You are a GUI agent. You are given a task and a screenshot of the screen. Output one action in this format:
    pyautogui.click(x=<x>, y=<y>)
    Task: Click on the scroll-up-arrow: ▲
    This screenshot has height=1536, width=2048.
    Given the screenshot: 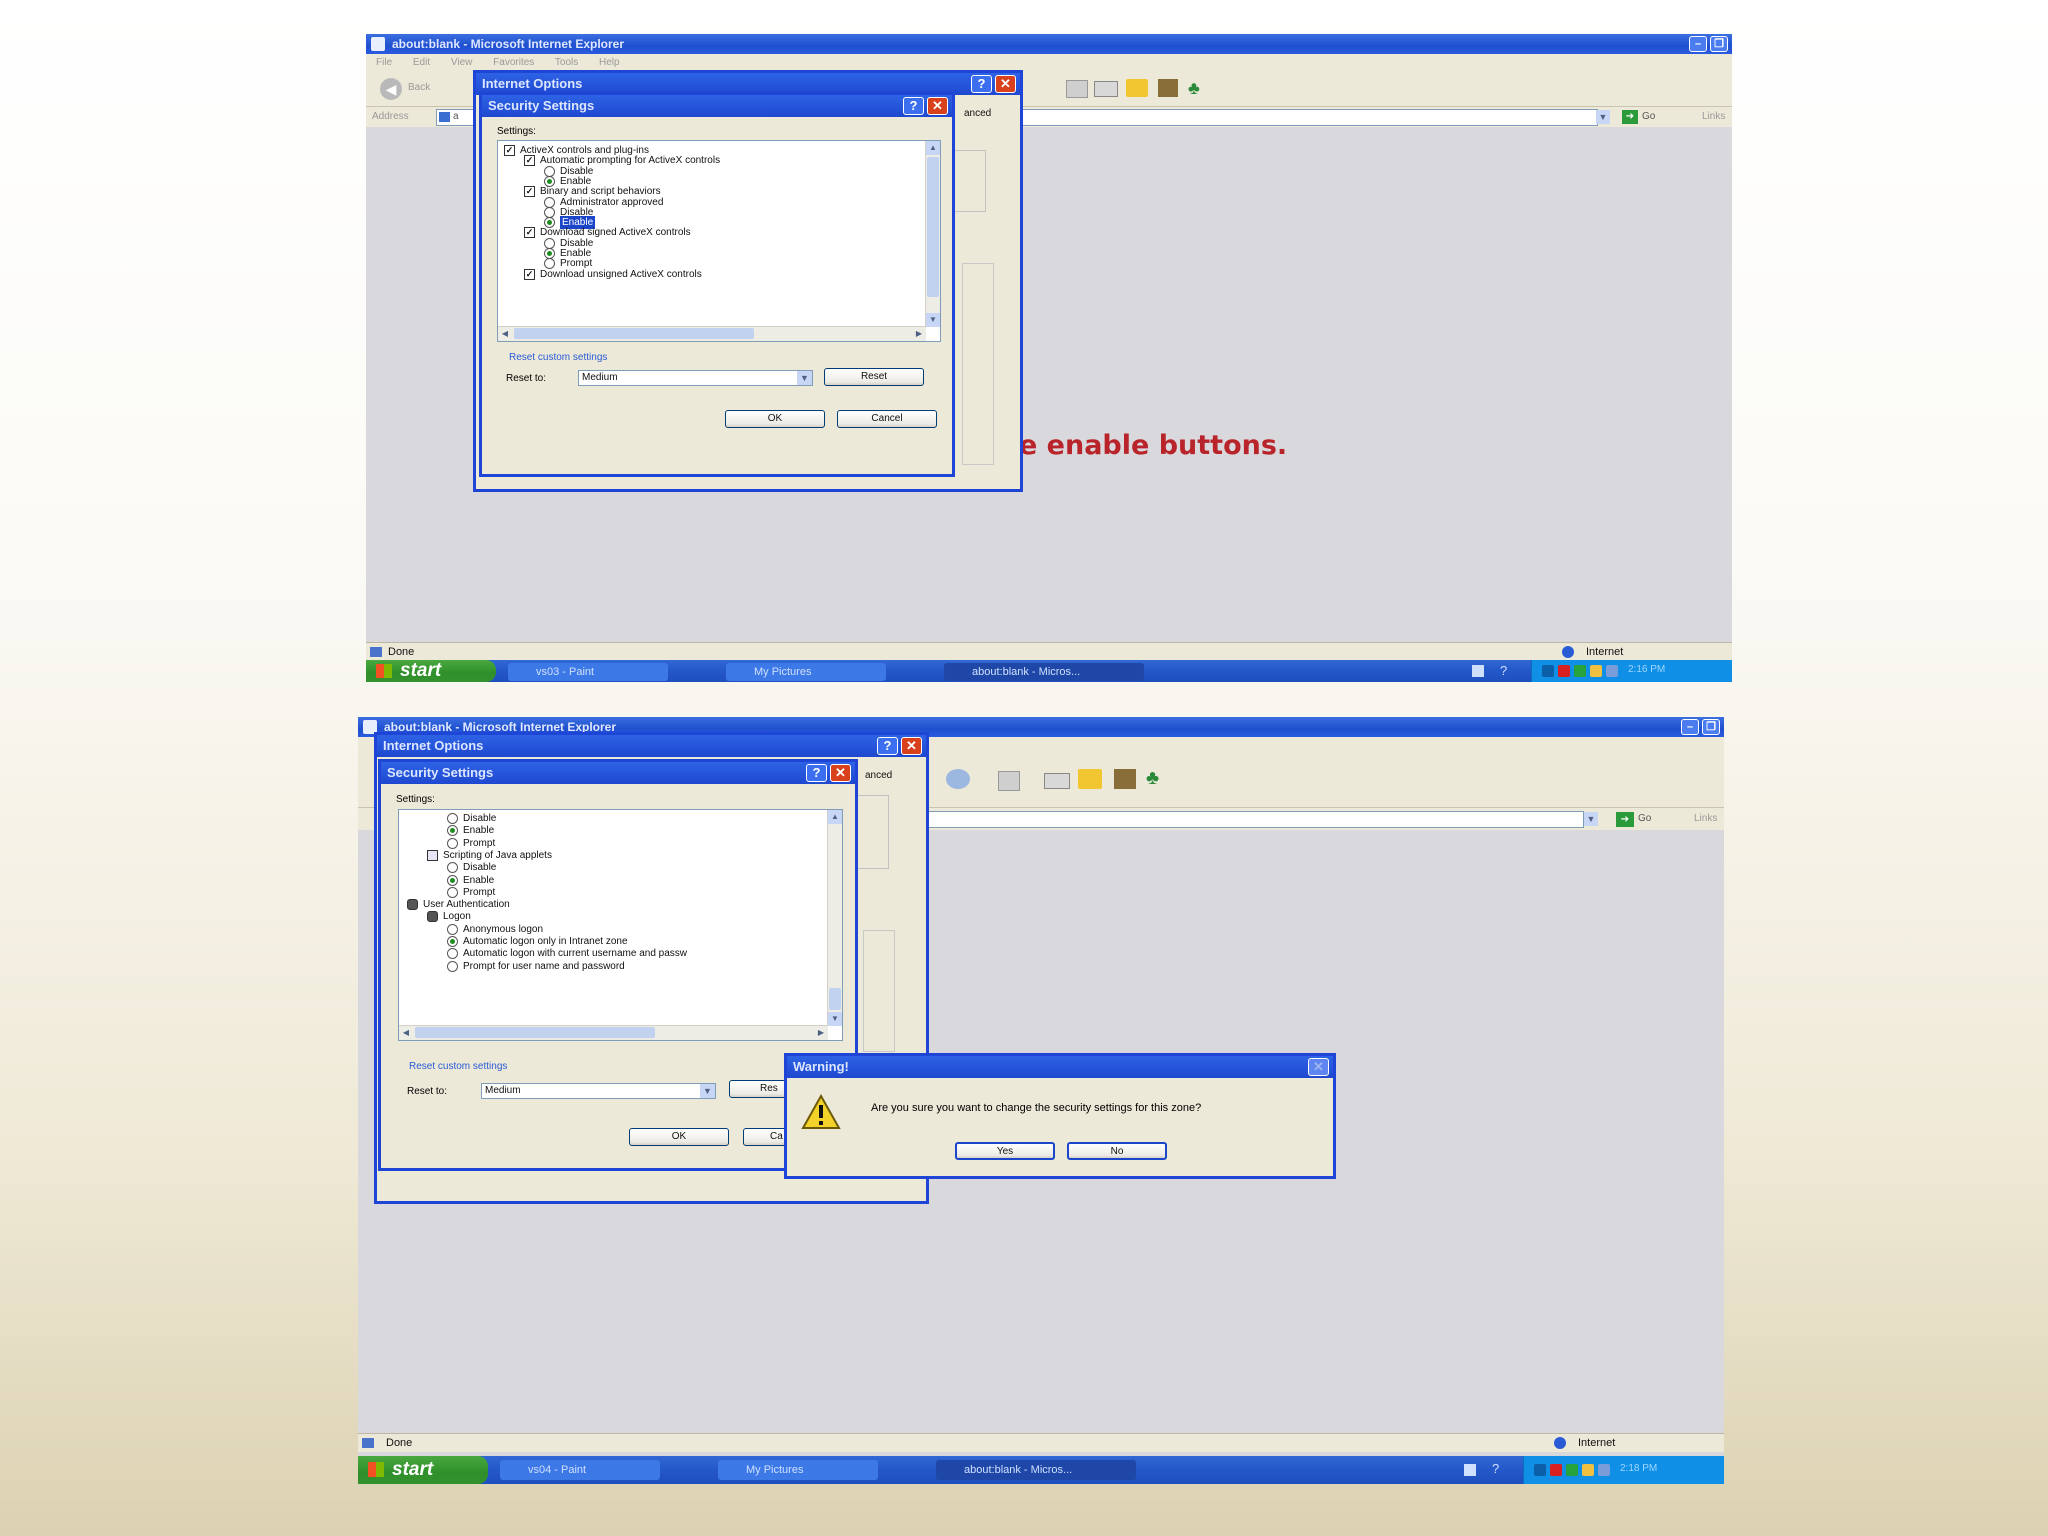 What is the action you would take?
    pyautogui.click(x=933, y=148)
    